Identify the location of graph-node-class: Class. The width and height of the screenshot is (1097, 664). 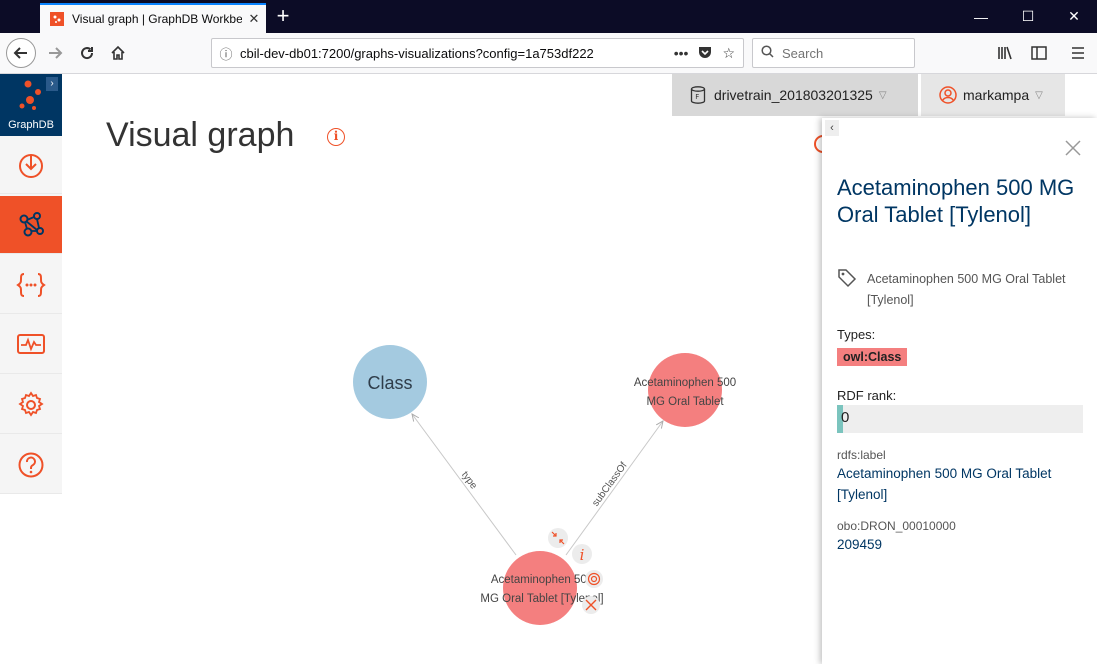
(390, 382).